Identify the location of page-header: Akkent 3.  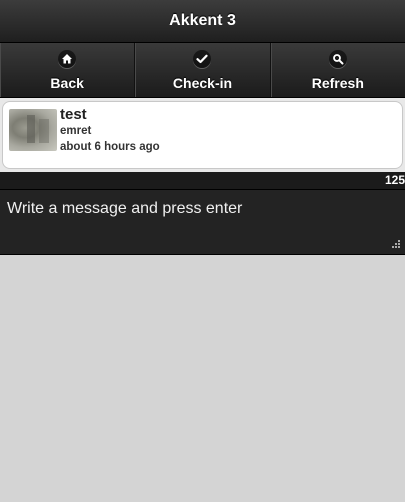
(202, 21).